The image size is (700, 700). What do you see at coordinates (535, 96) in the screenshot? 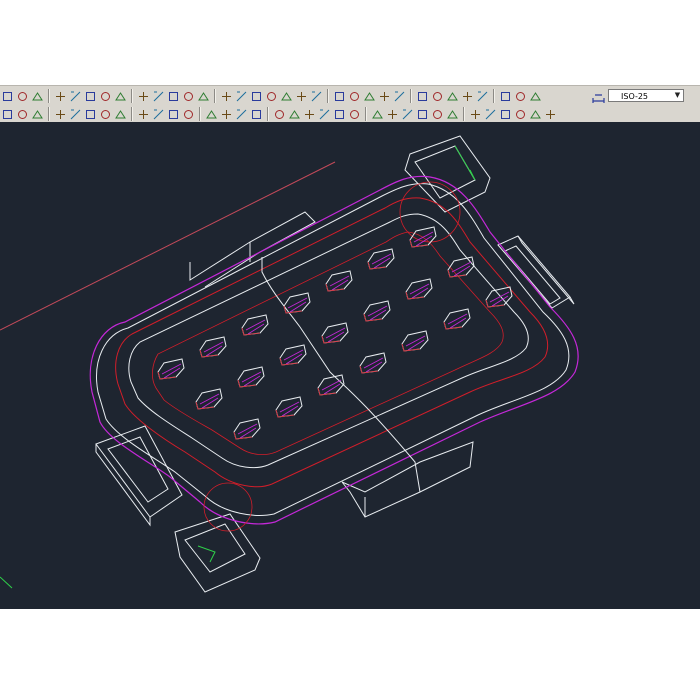
I see `dim-update-button` at bounding box center [535, 96].